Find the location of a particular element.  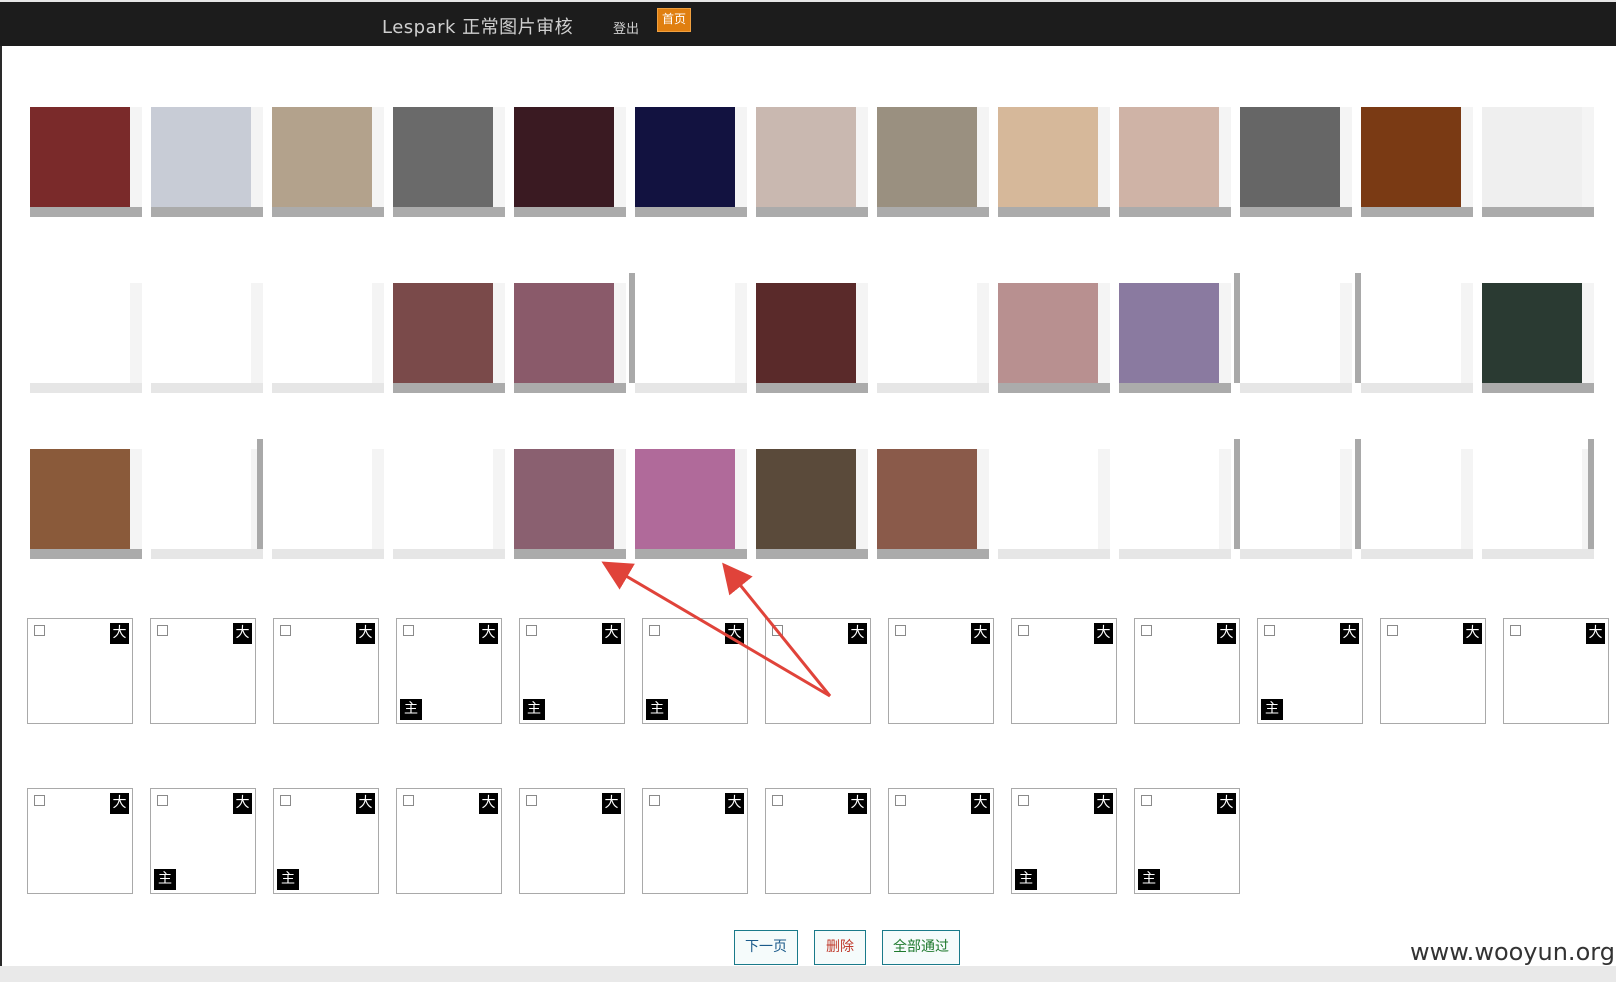

logout-link: 登出 is located at coordinates (626, 27).